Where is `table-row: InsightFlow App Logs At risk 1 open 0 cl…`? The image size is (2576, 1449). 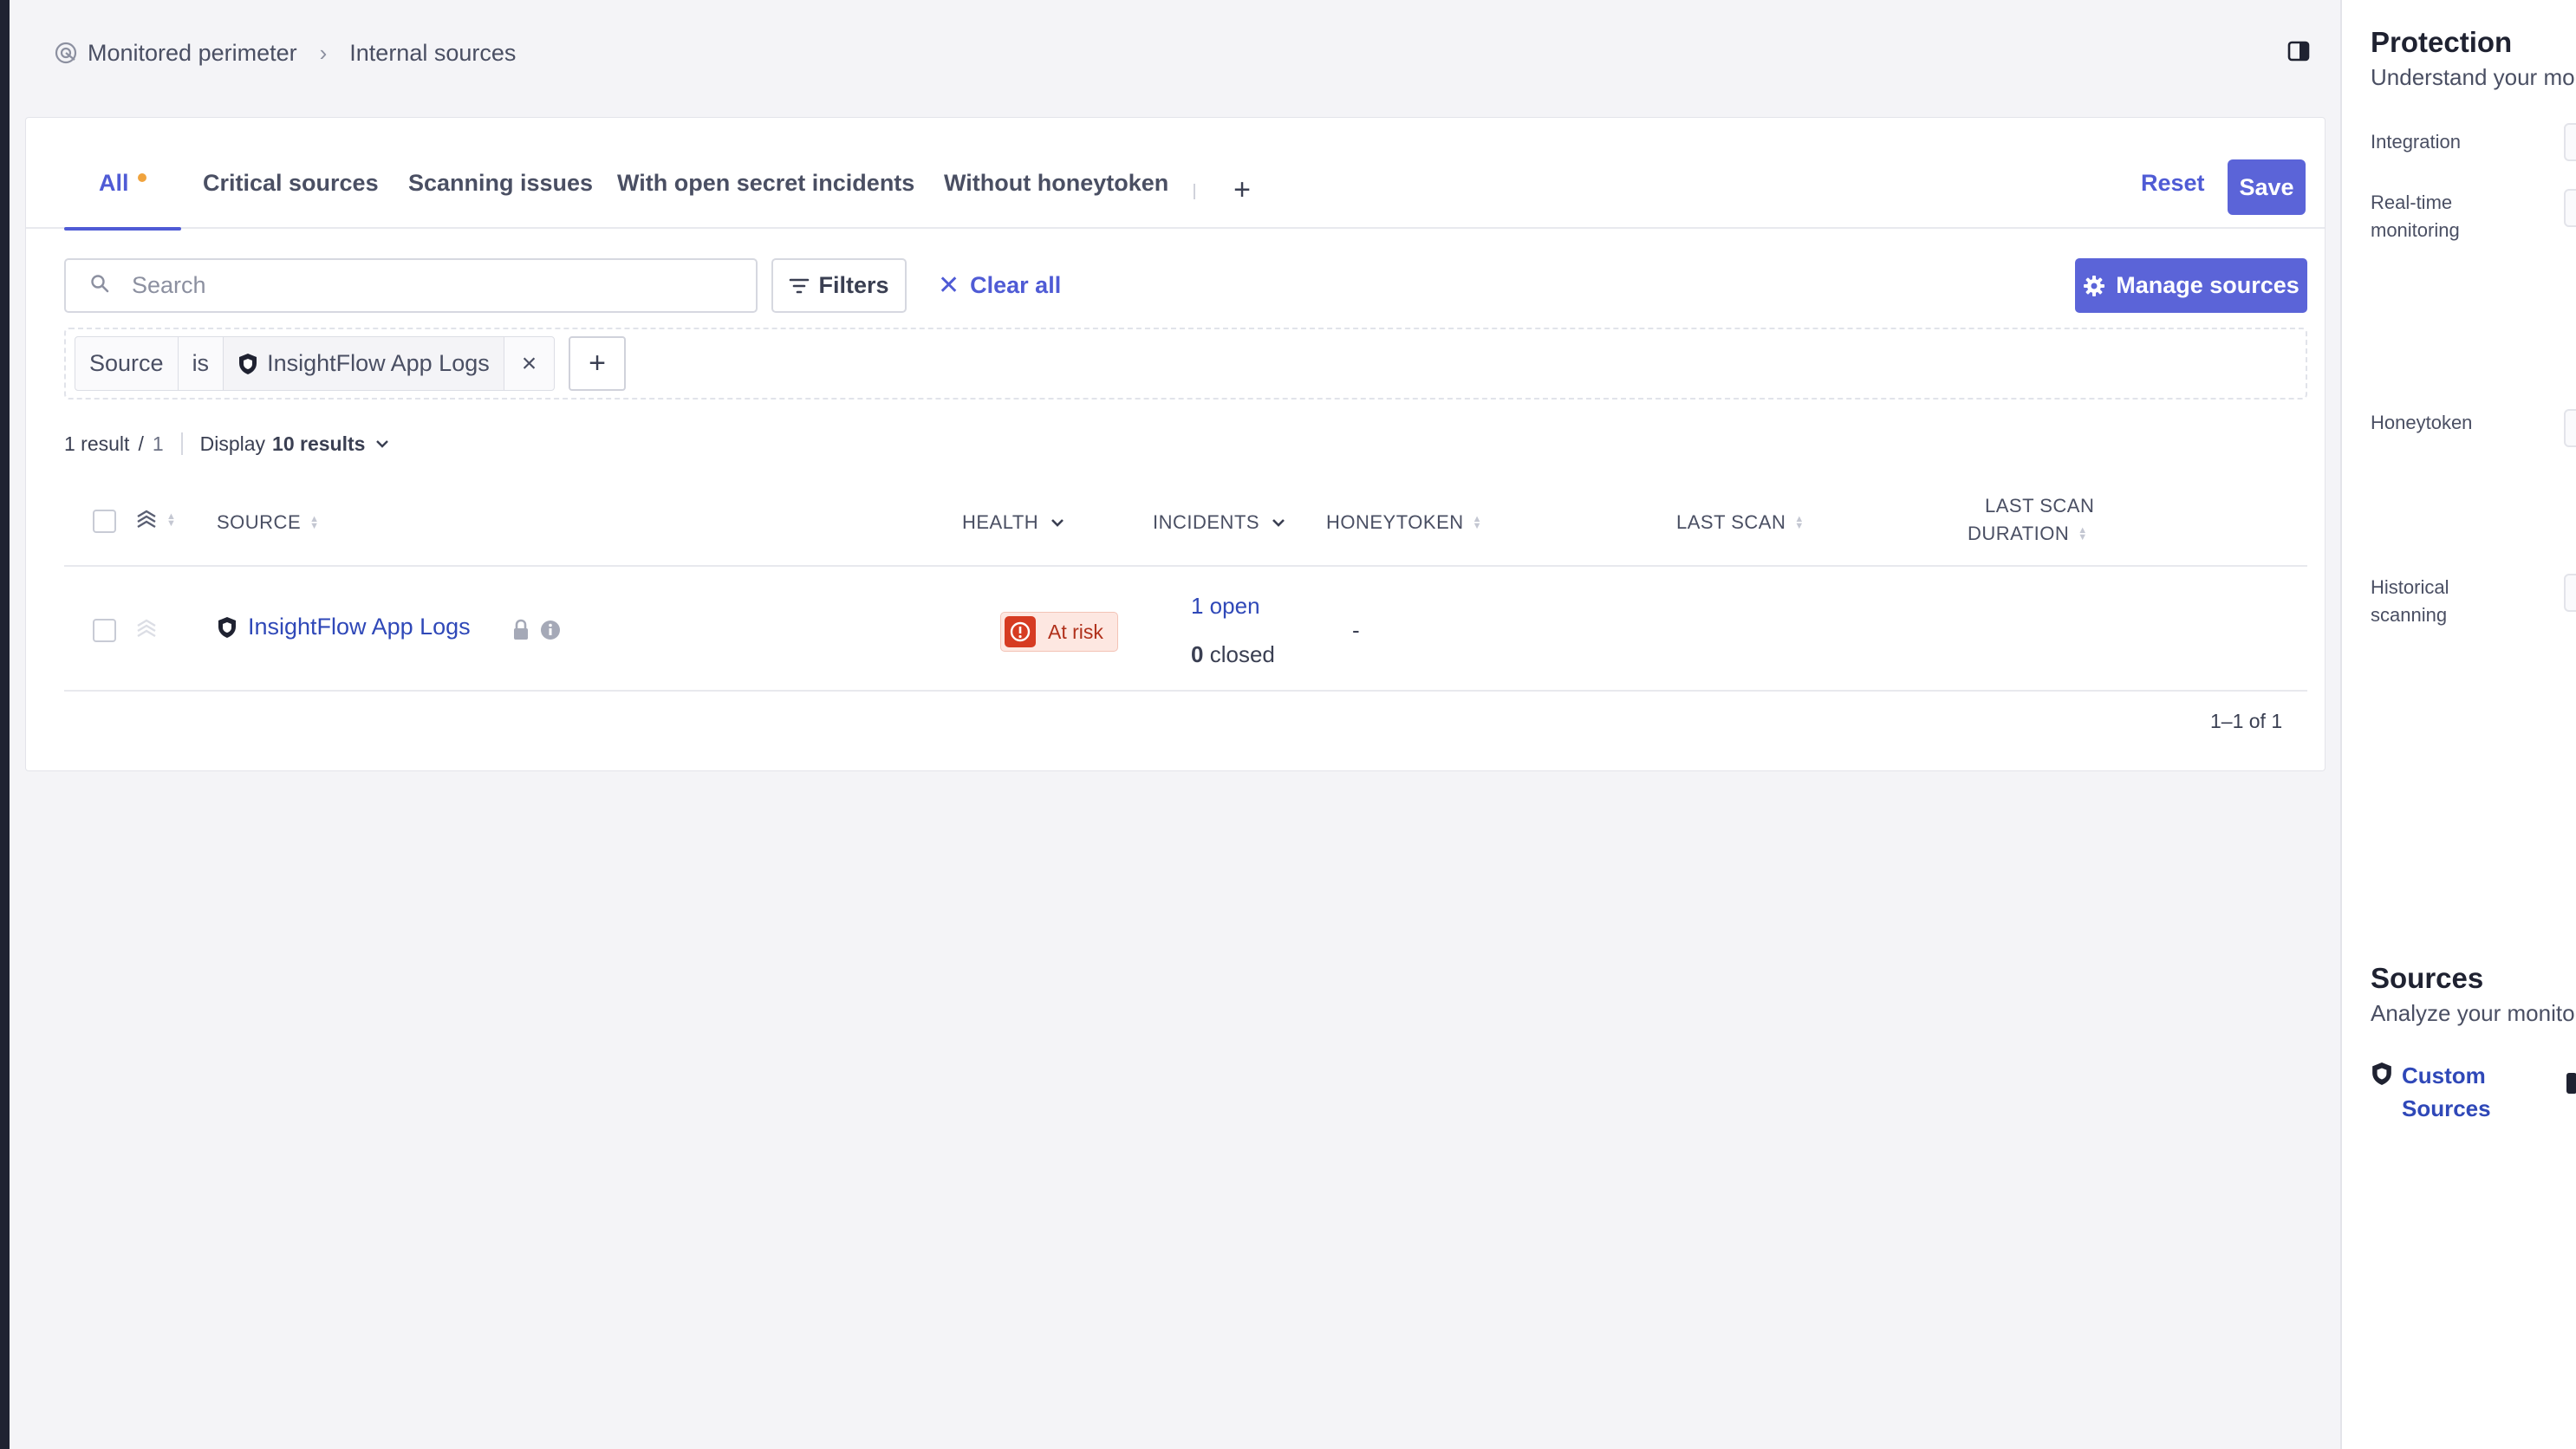 table-row: InsightFlow App Logs At risk 1 open 0 cl… is located at coordinates (1185, 630).